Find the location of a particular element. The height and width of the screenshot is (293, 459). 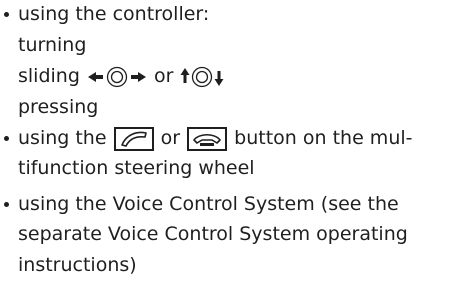

controller-slide-left-right-icon is located at coordinates (117, 77).